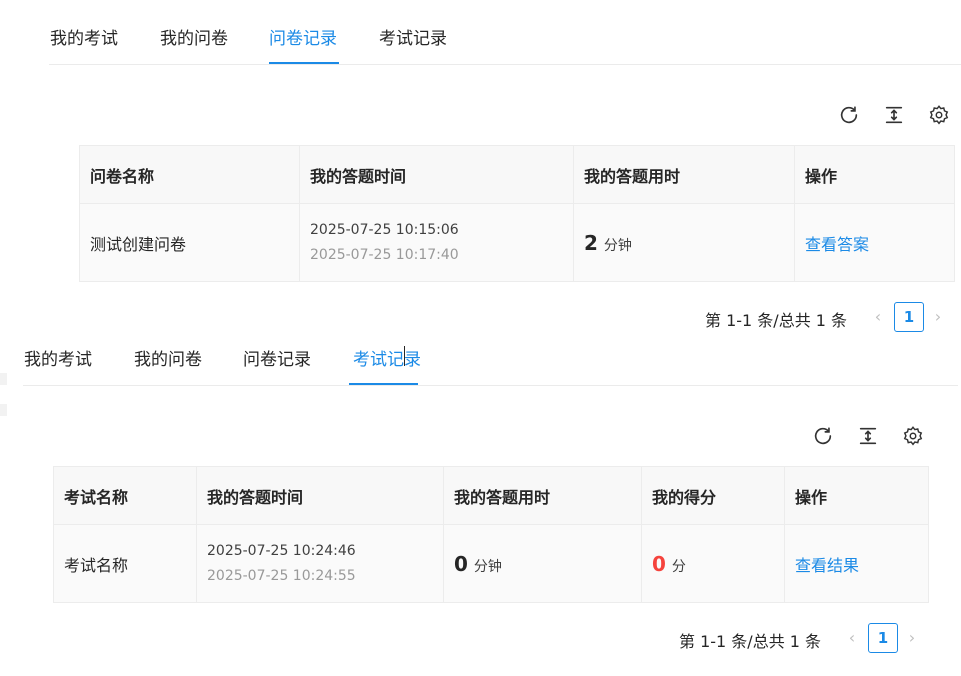 This screenshot has height=676, width=961. I want to click on column-header-score: 我的得分, so click(713, 495).